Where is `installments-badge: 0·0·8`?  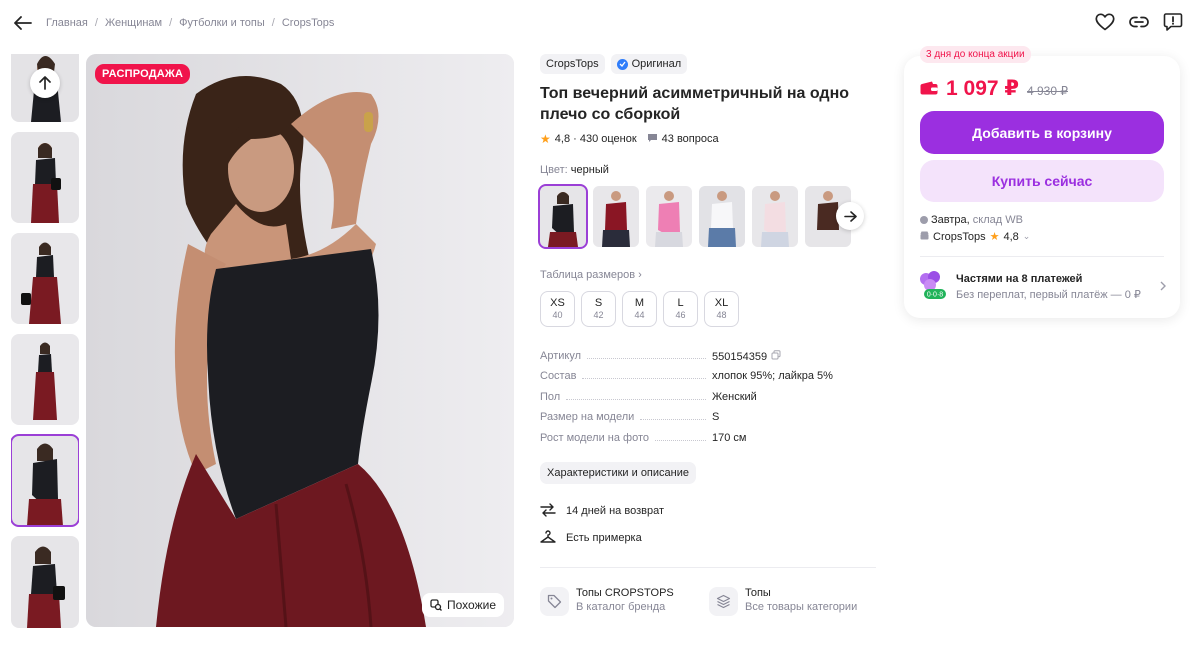
installments-badge: 0·0·8 is located at coordinates (935, 295).